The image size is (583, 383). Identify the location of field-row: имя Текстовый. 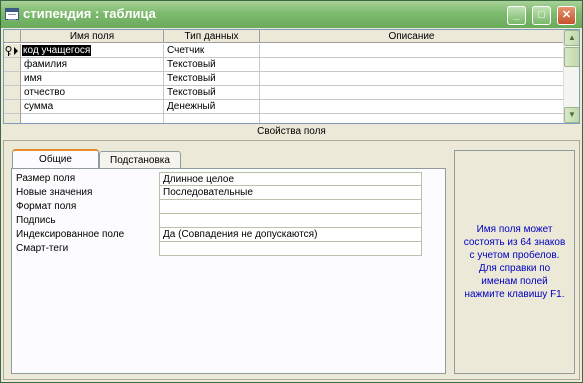
(284, 79).